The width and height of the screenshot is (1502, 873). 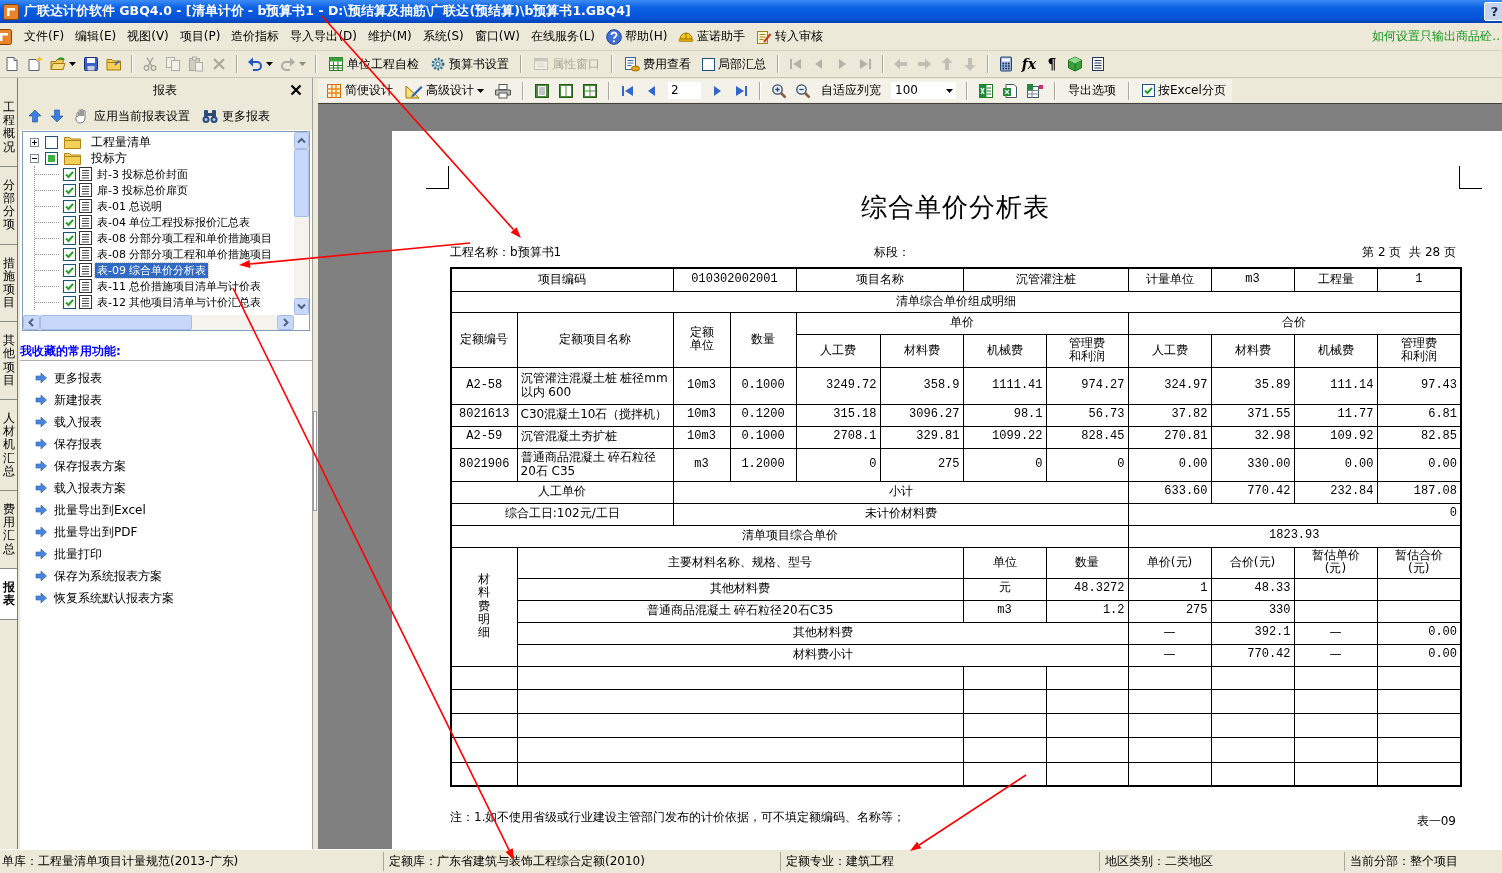 What do you see at coordinates (986, 90) in the screenshot?
I see `spreadsheet-icon` at bounding box center [986, 90].